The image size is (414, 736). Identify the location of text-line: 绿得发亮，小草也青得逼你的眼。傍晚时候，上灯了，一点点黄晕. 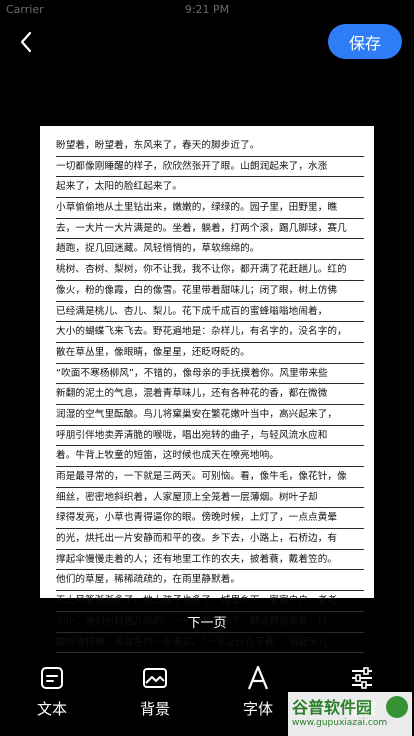
(210, 519).